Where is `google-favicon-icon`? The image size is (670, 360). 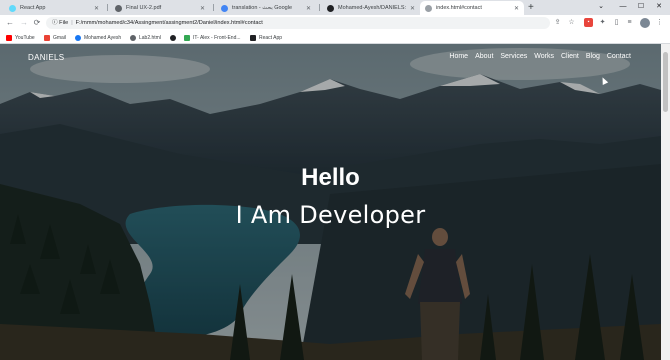
google-favicon-icon is located at coordinates (224, 8).